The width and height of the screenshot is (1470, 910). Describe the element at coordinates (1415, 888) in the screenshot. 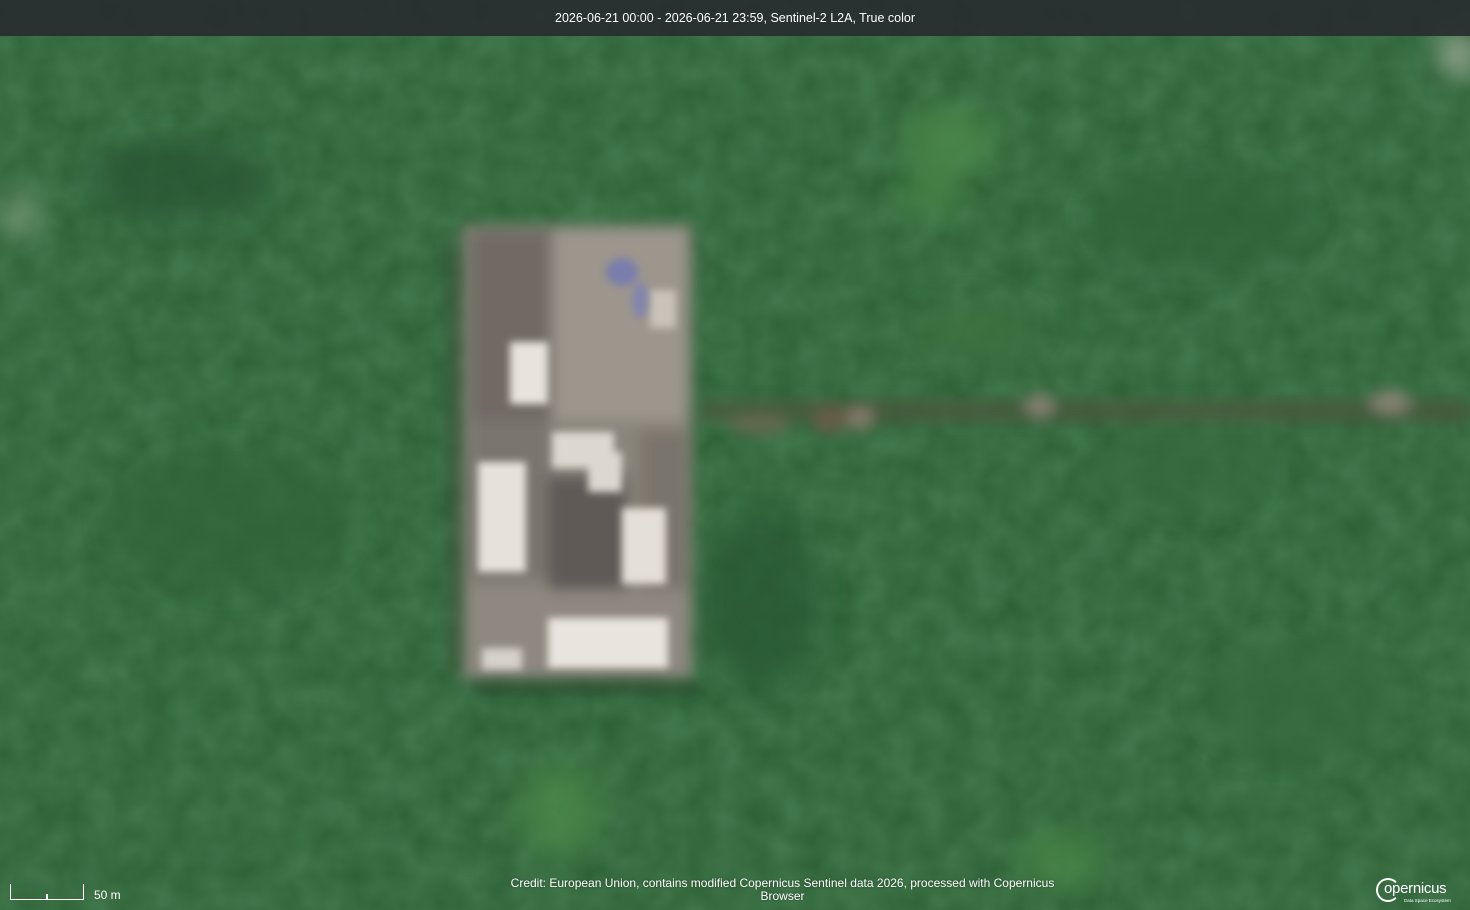

I see `logo-wordmark: opernicus` at that location.